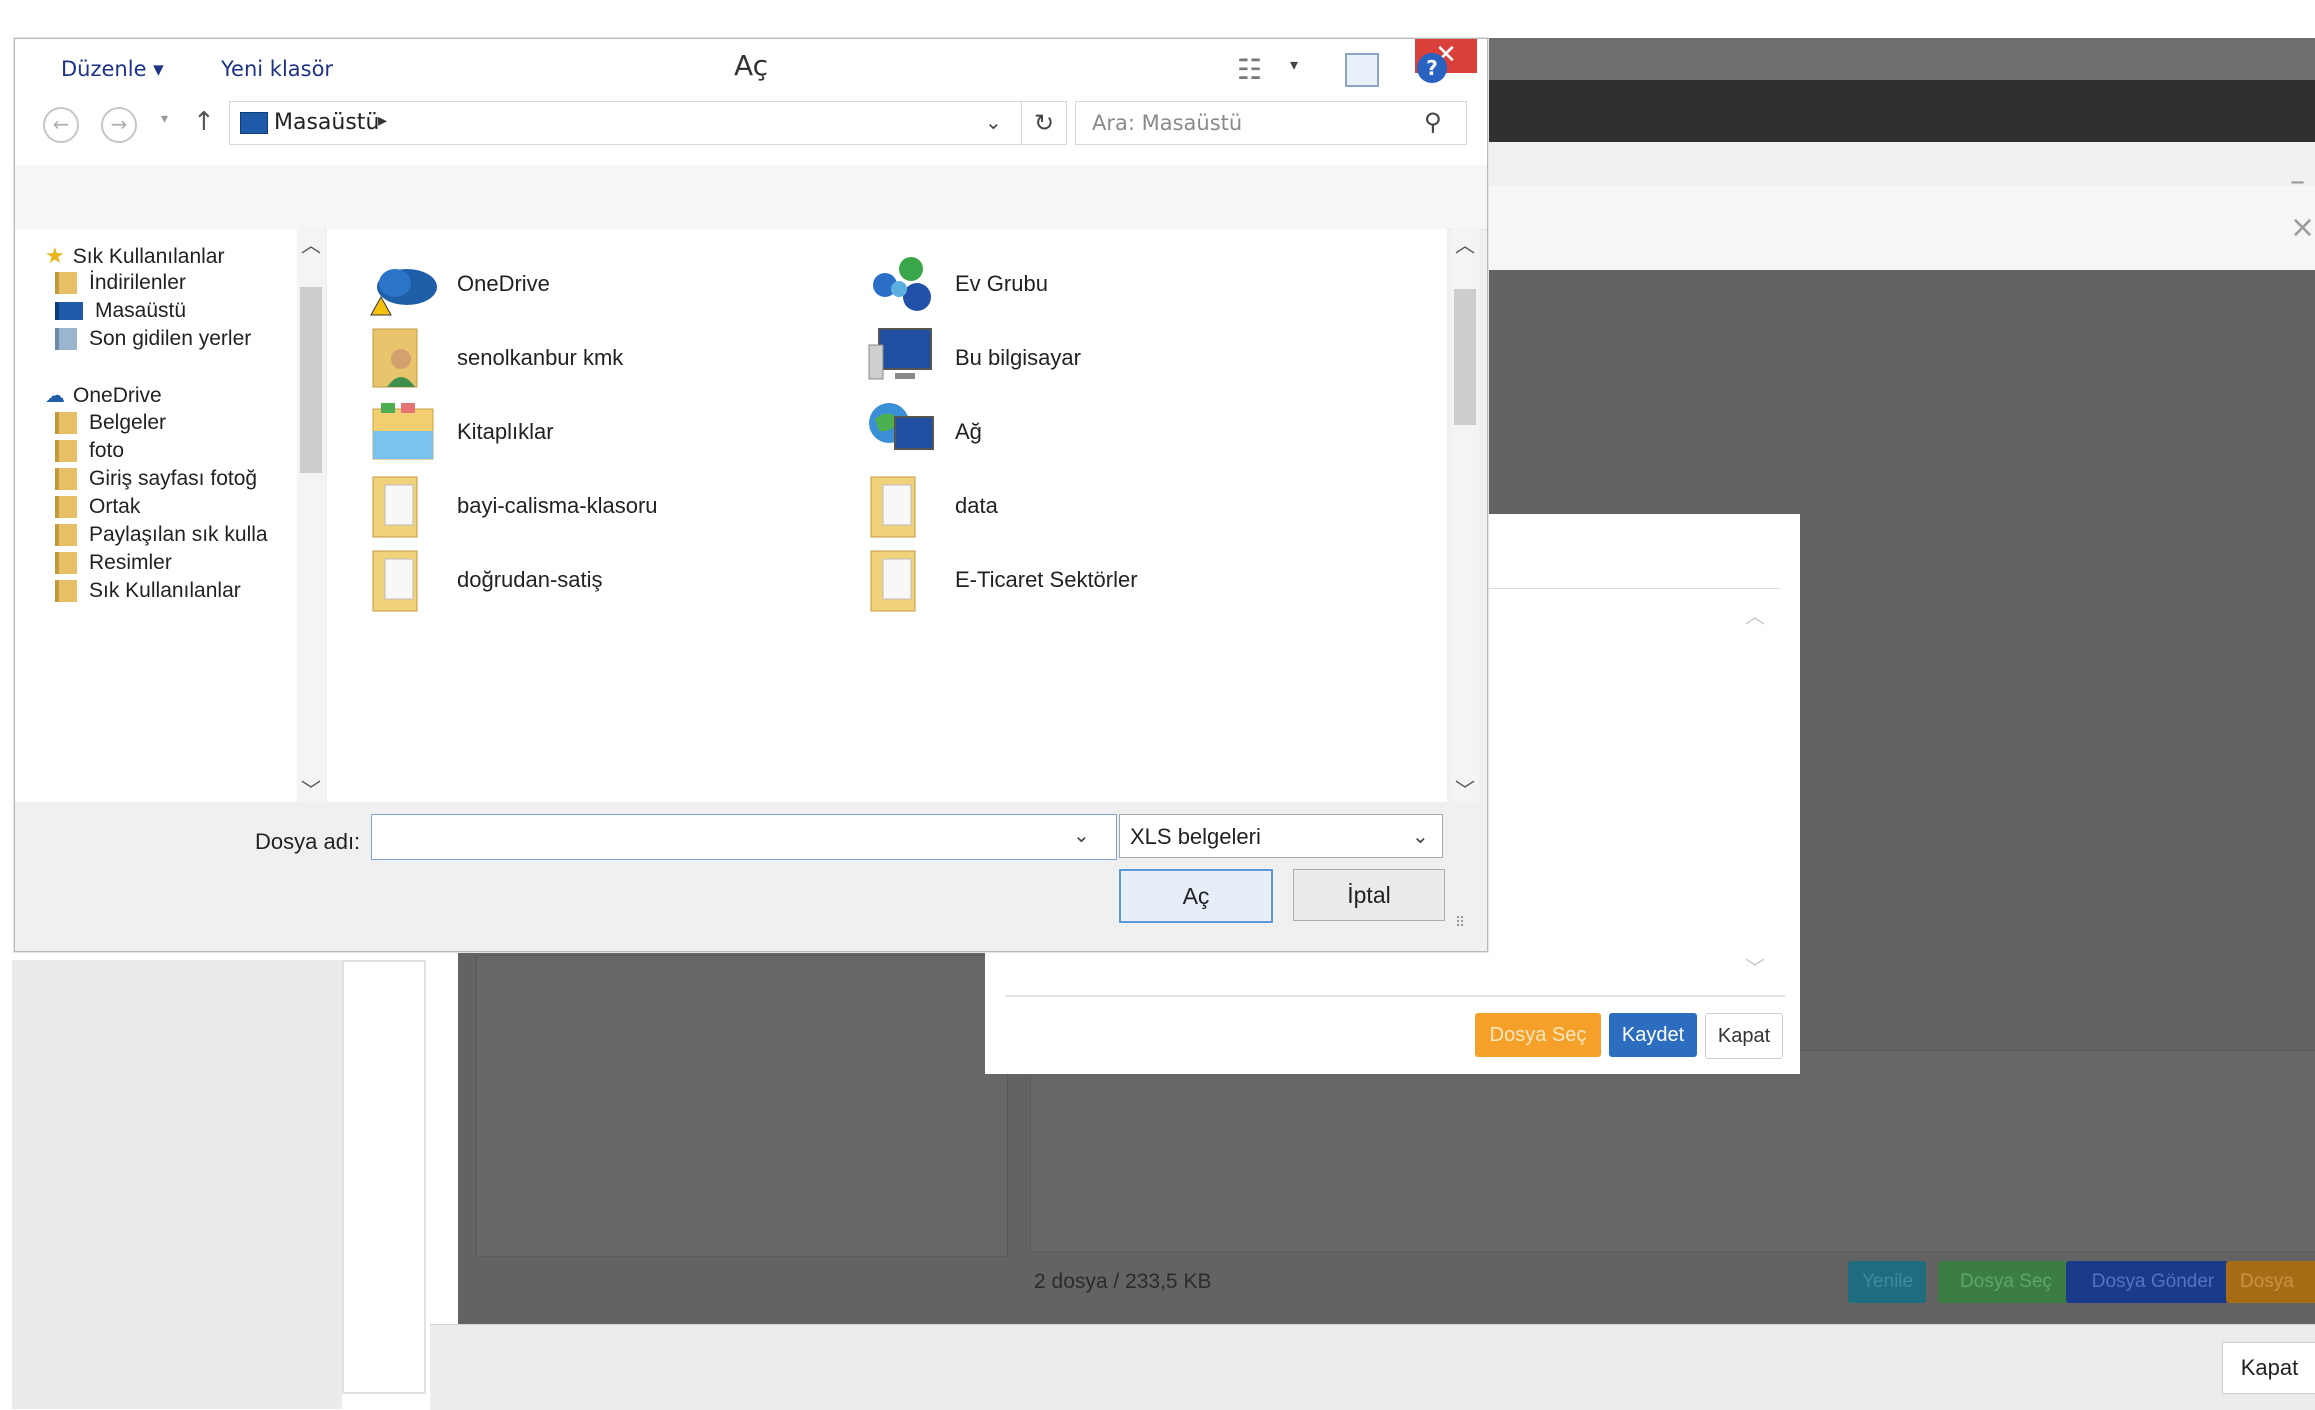  Describe the element at coordinates (1395, 996) in the screenshot. I see `divider` at that location.